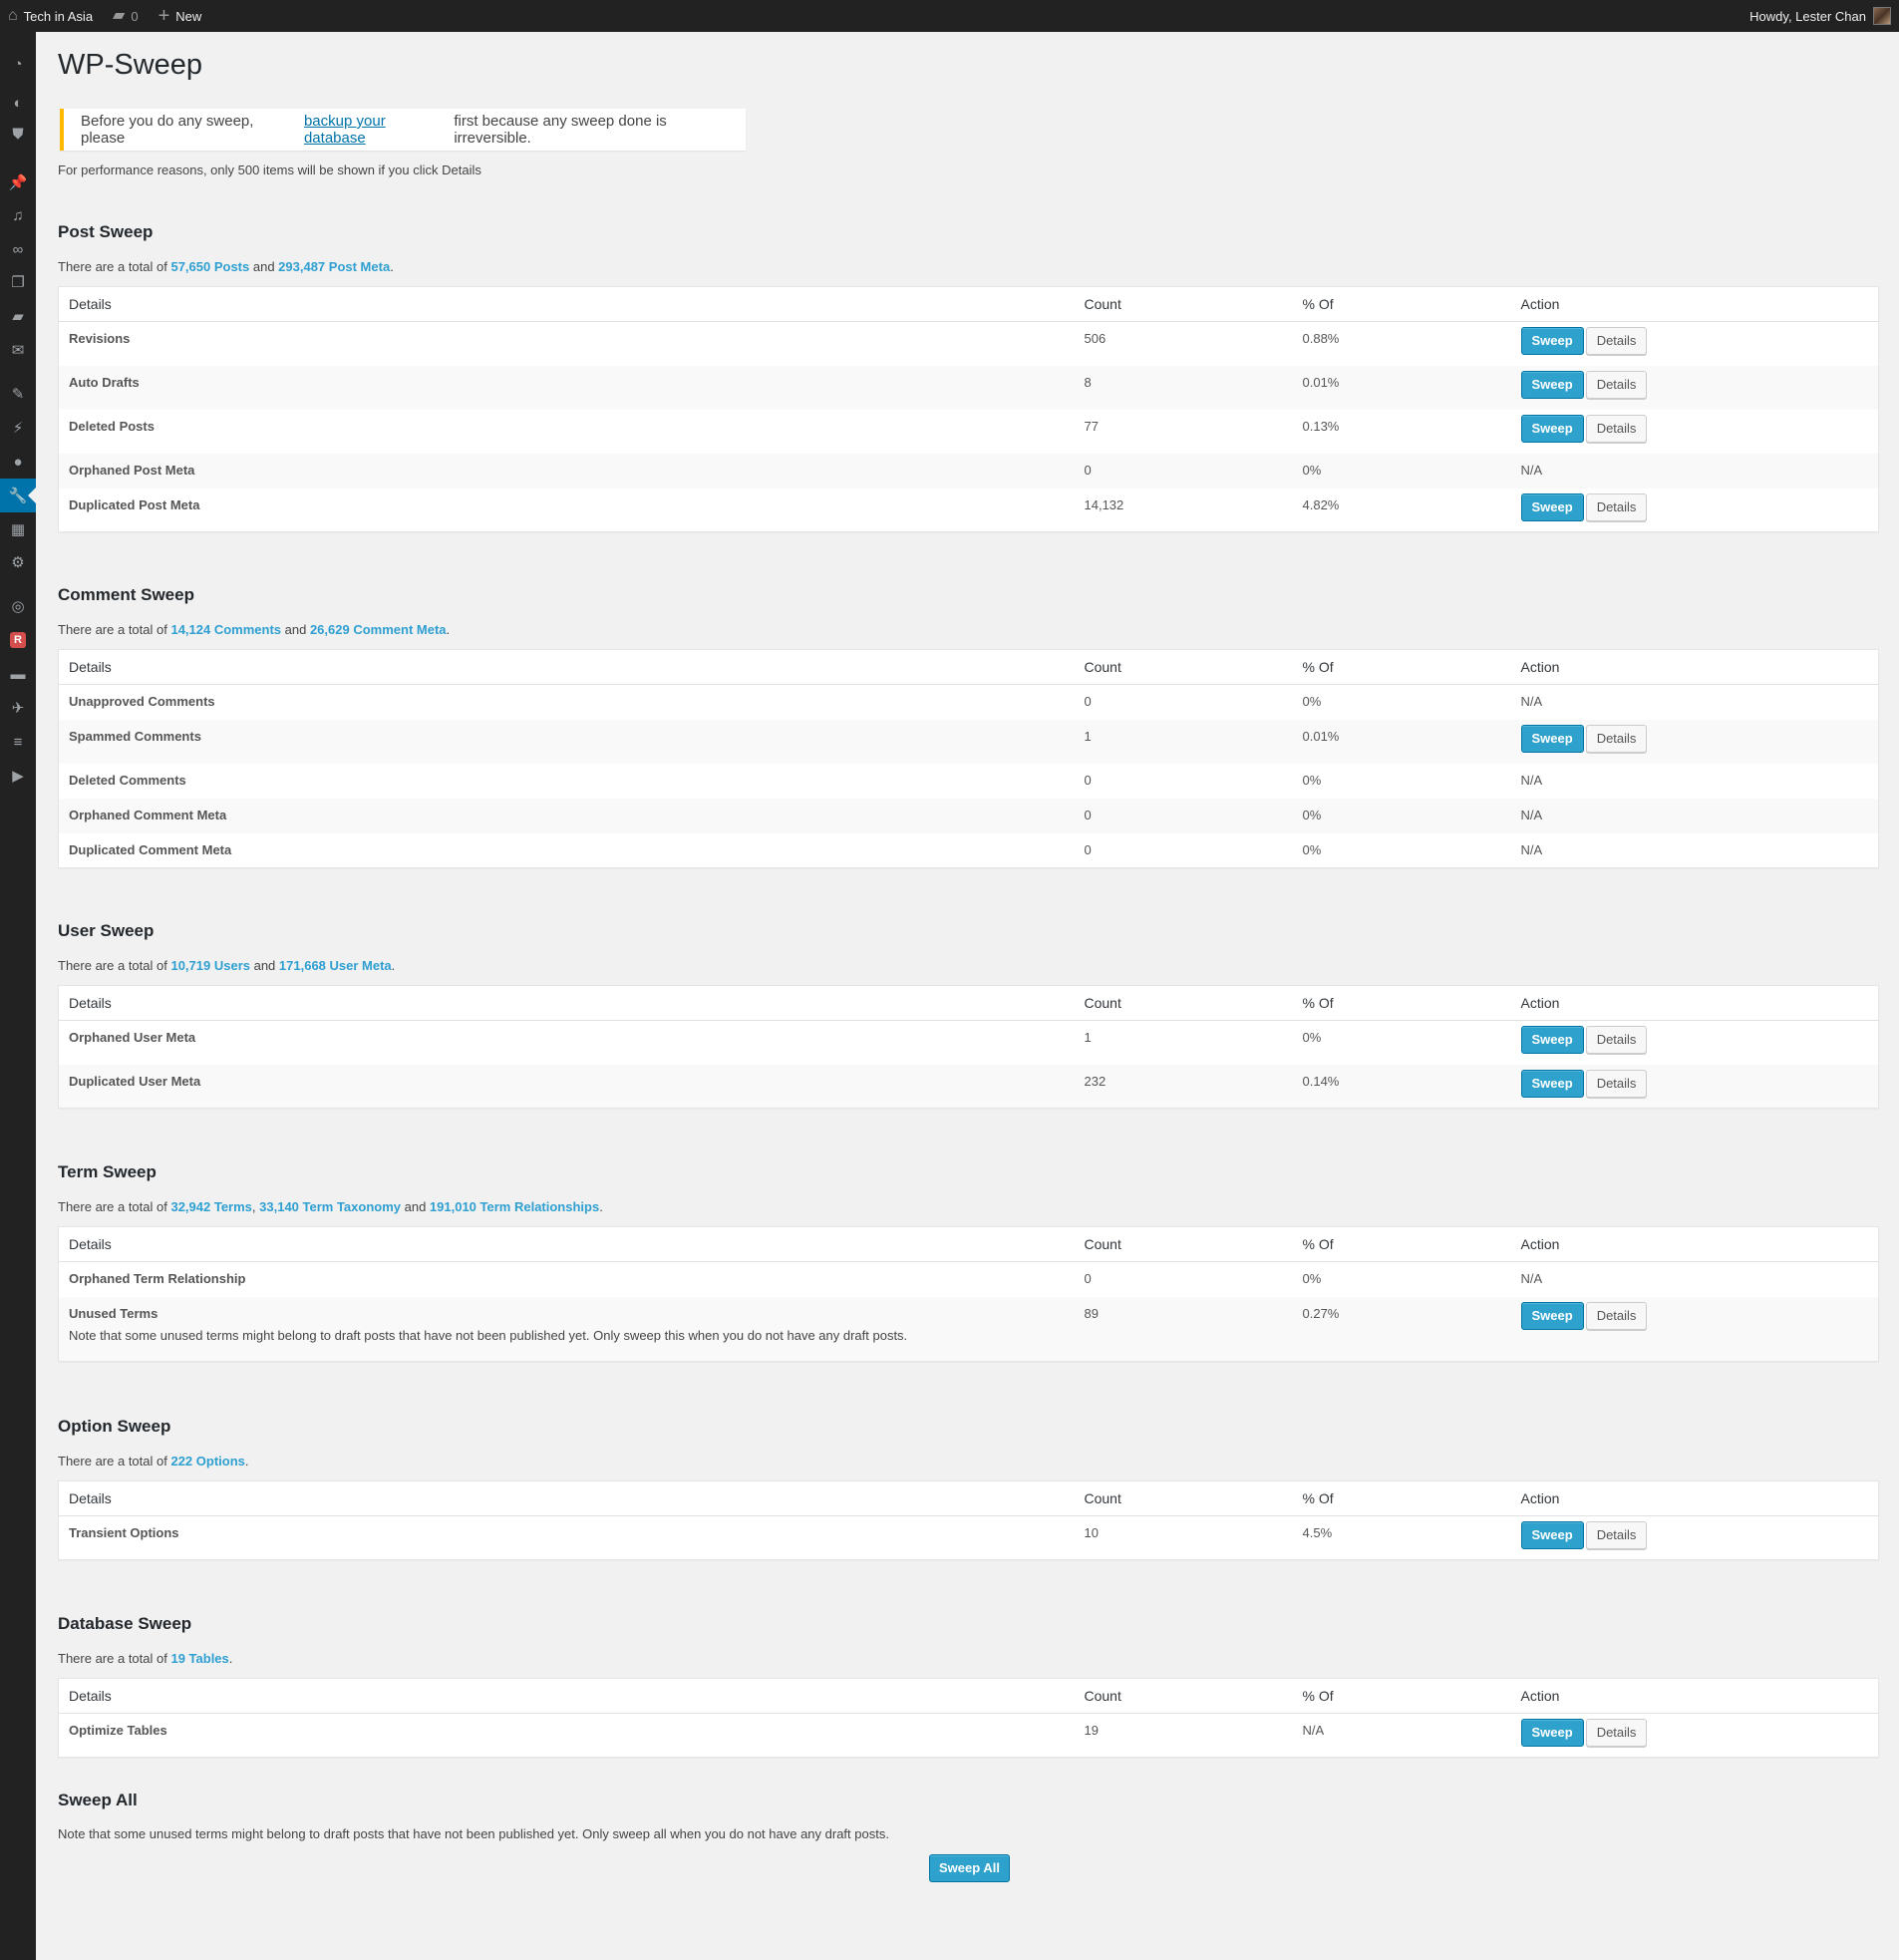  I want to click on sidebar-menu-item: ▶, so click(18, 776).